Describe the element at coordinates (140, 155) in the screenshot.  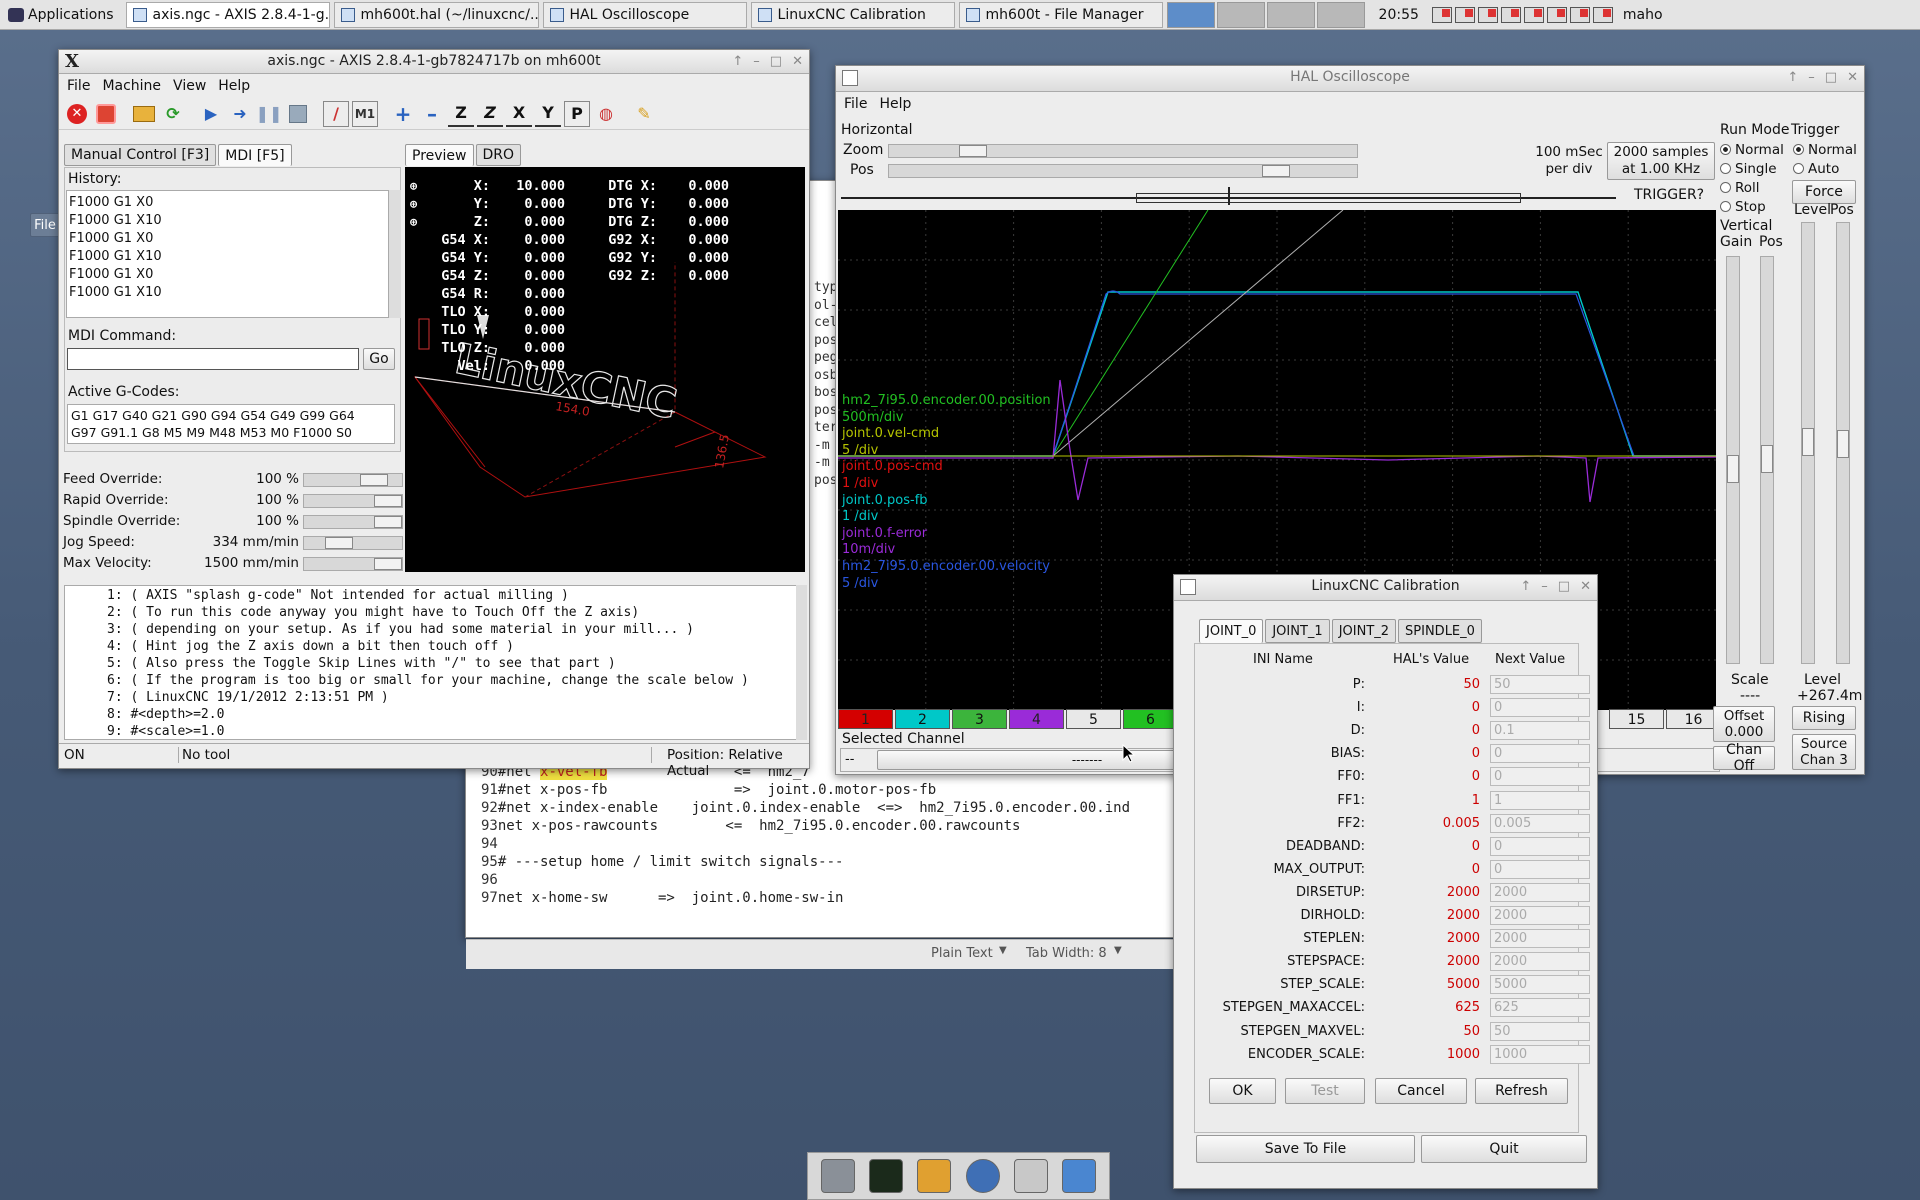
I see `tab-manual-control: Manual Control [F3]` at that location.